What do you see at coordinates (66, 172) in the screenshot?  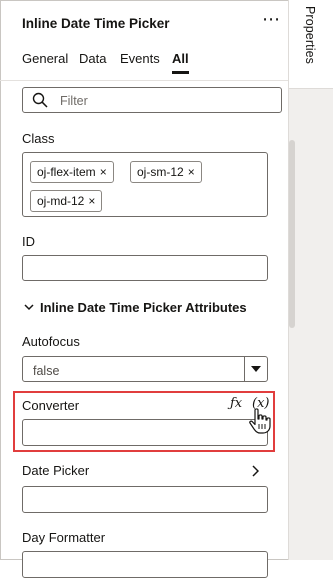 I see `chip-label: oj-flex-item` at bounding box center [66, 172].